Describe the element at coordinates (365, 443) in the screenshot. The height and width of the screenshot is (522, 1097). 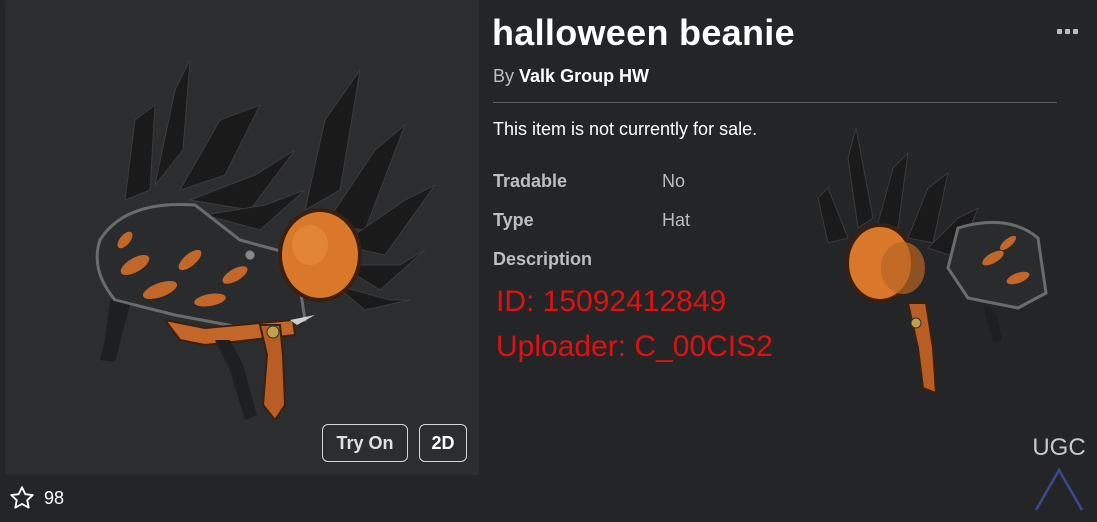
I see `try-on-button: Try On` at that location.